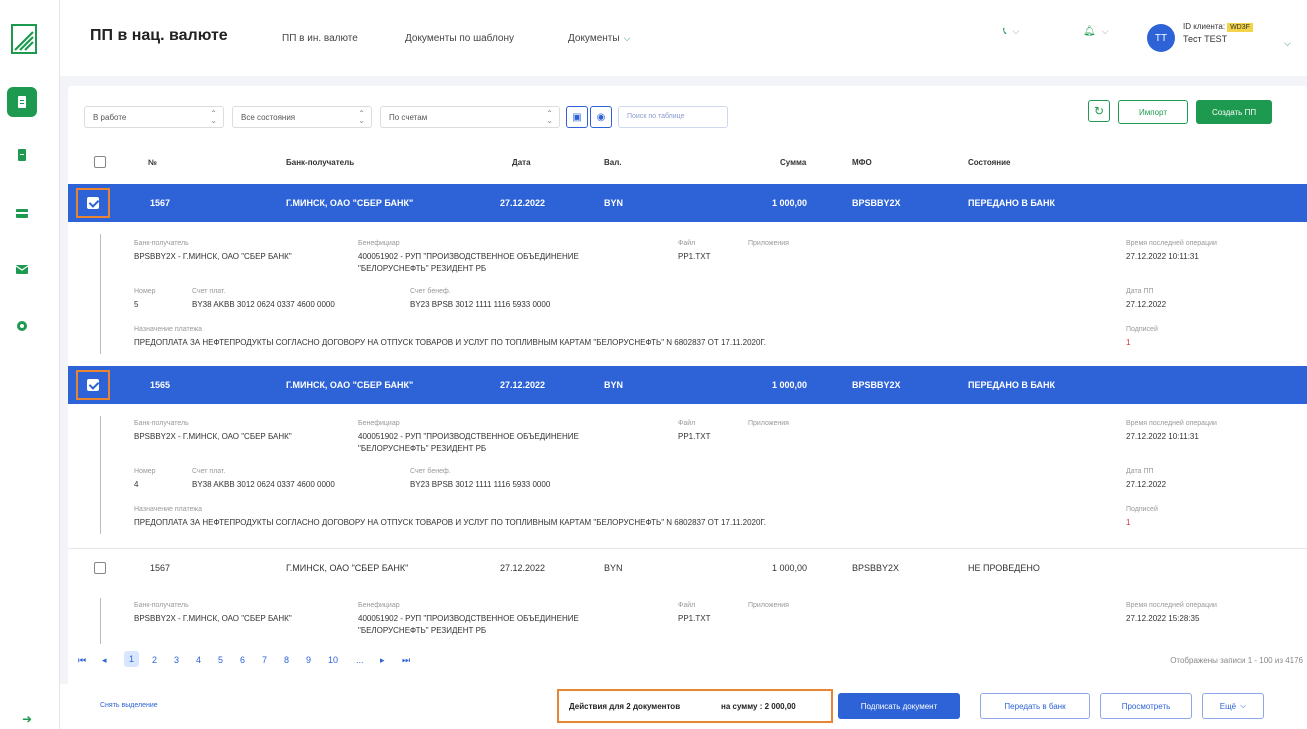 Image resolution: width=1307 pixels, height=729 pixels. I want to click on refresh-button: ↻, so click(1099, 111).